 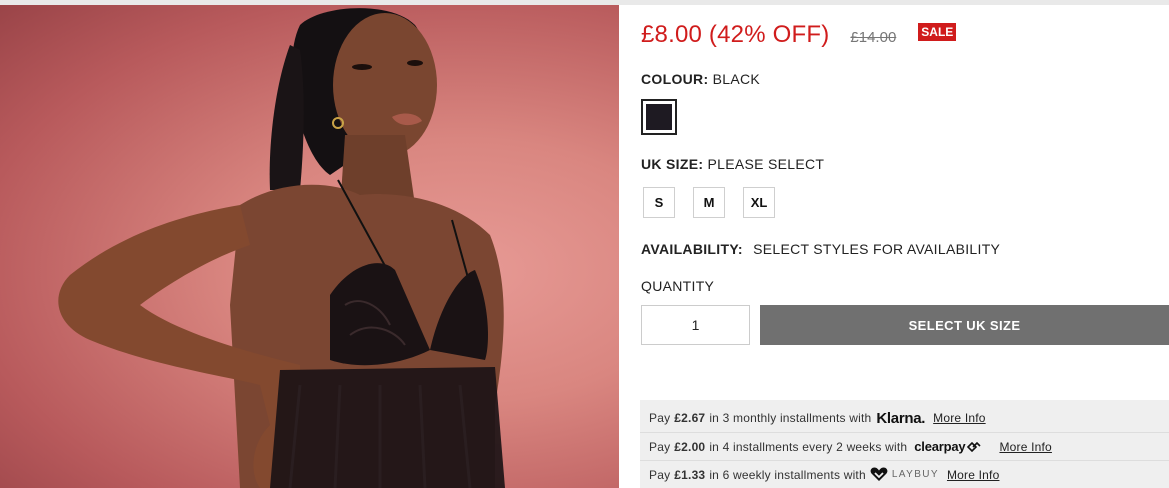 I want to click on size-label-key: UK SIZE:, so click(x=672, y=164).